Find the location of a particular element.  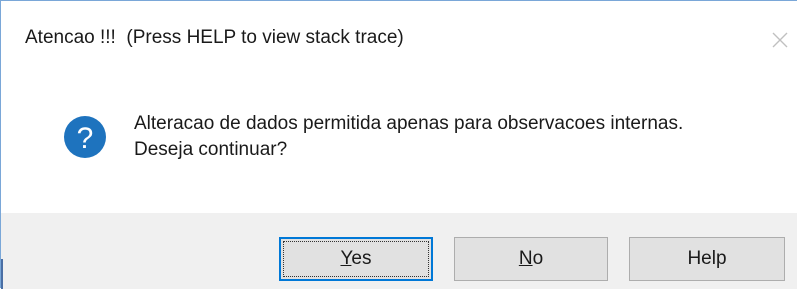

close-icon is located at coordinates (780, 40).